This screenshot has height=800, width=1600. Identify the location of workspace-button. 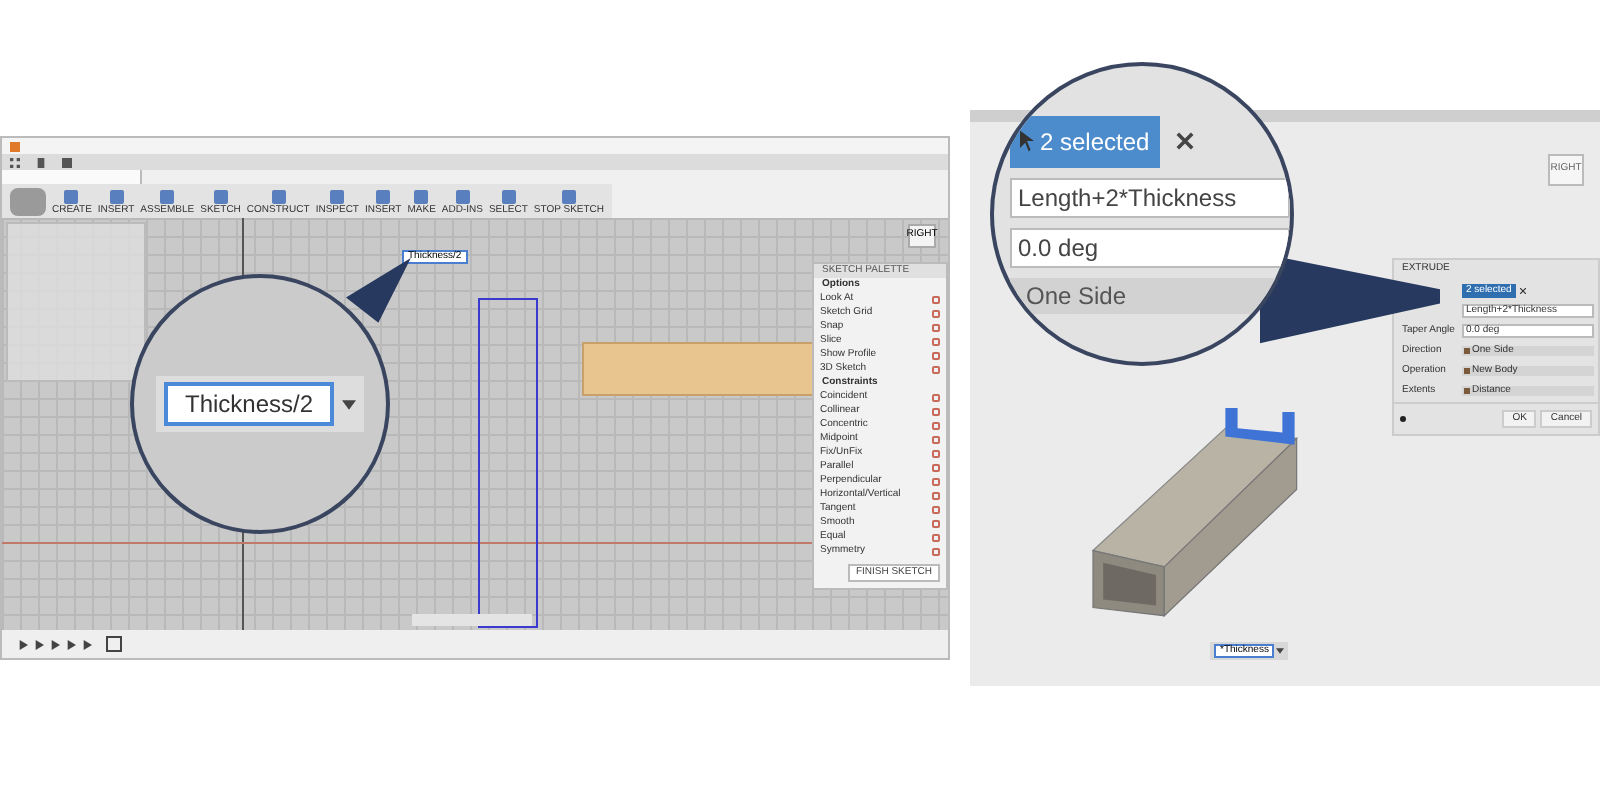
(28, 202).